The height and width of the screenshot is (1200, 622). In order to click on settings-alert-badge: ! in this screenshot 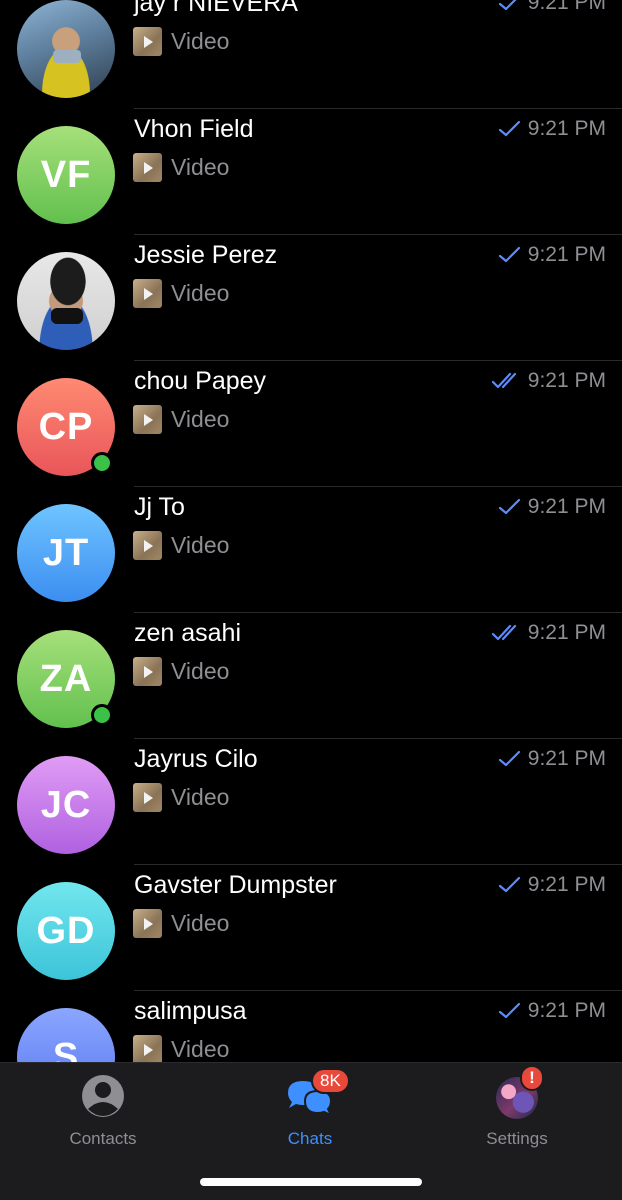, I will do `click(532, 1078)`.